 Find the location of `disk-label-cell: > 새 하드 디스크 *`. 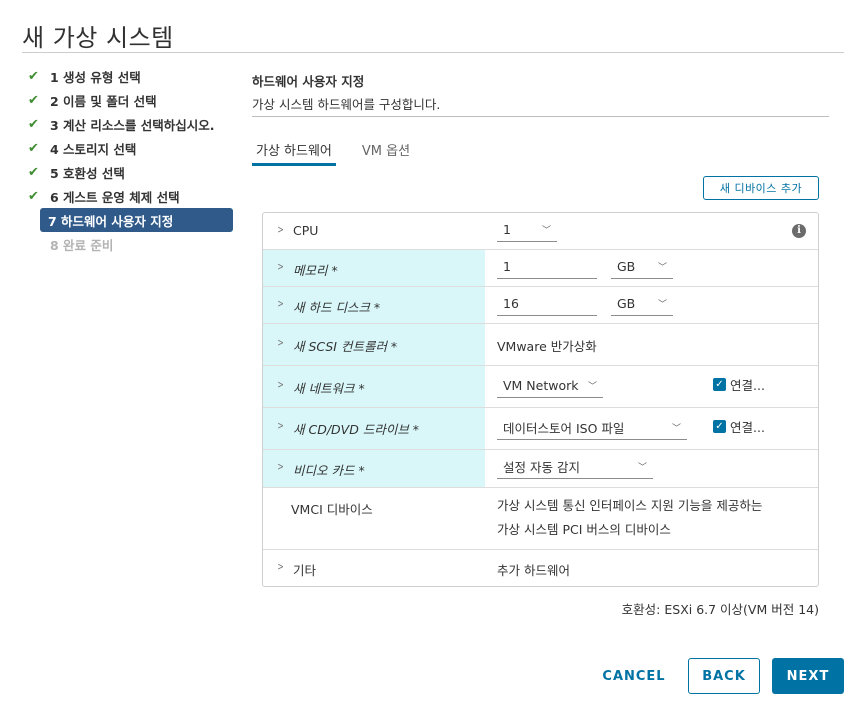

disk-label-cell: > 새 하드 디스크 * is located at coordinates (374, 305).